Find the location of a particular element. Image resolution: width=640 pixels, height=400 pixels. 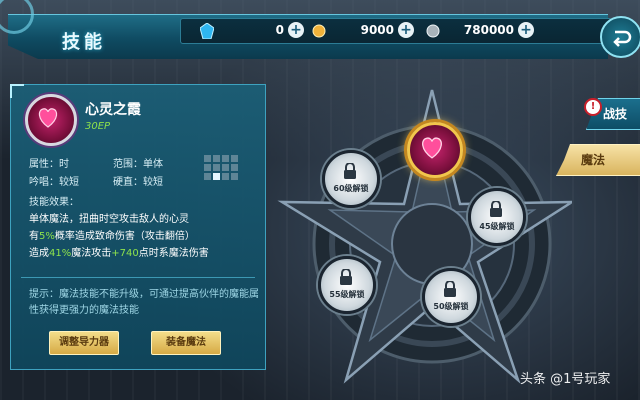

effect-title: 技能效果： is located at coordinates (54, 202).